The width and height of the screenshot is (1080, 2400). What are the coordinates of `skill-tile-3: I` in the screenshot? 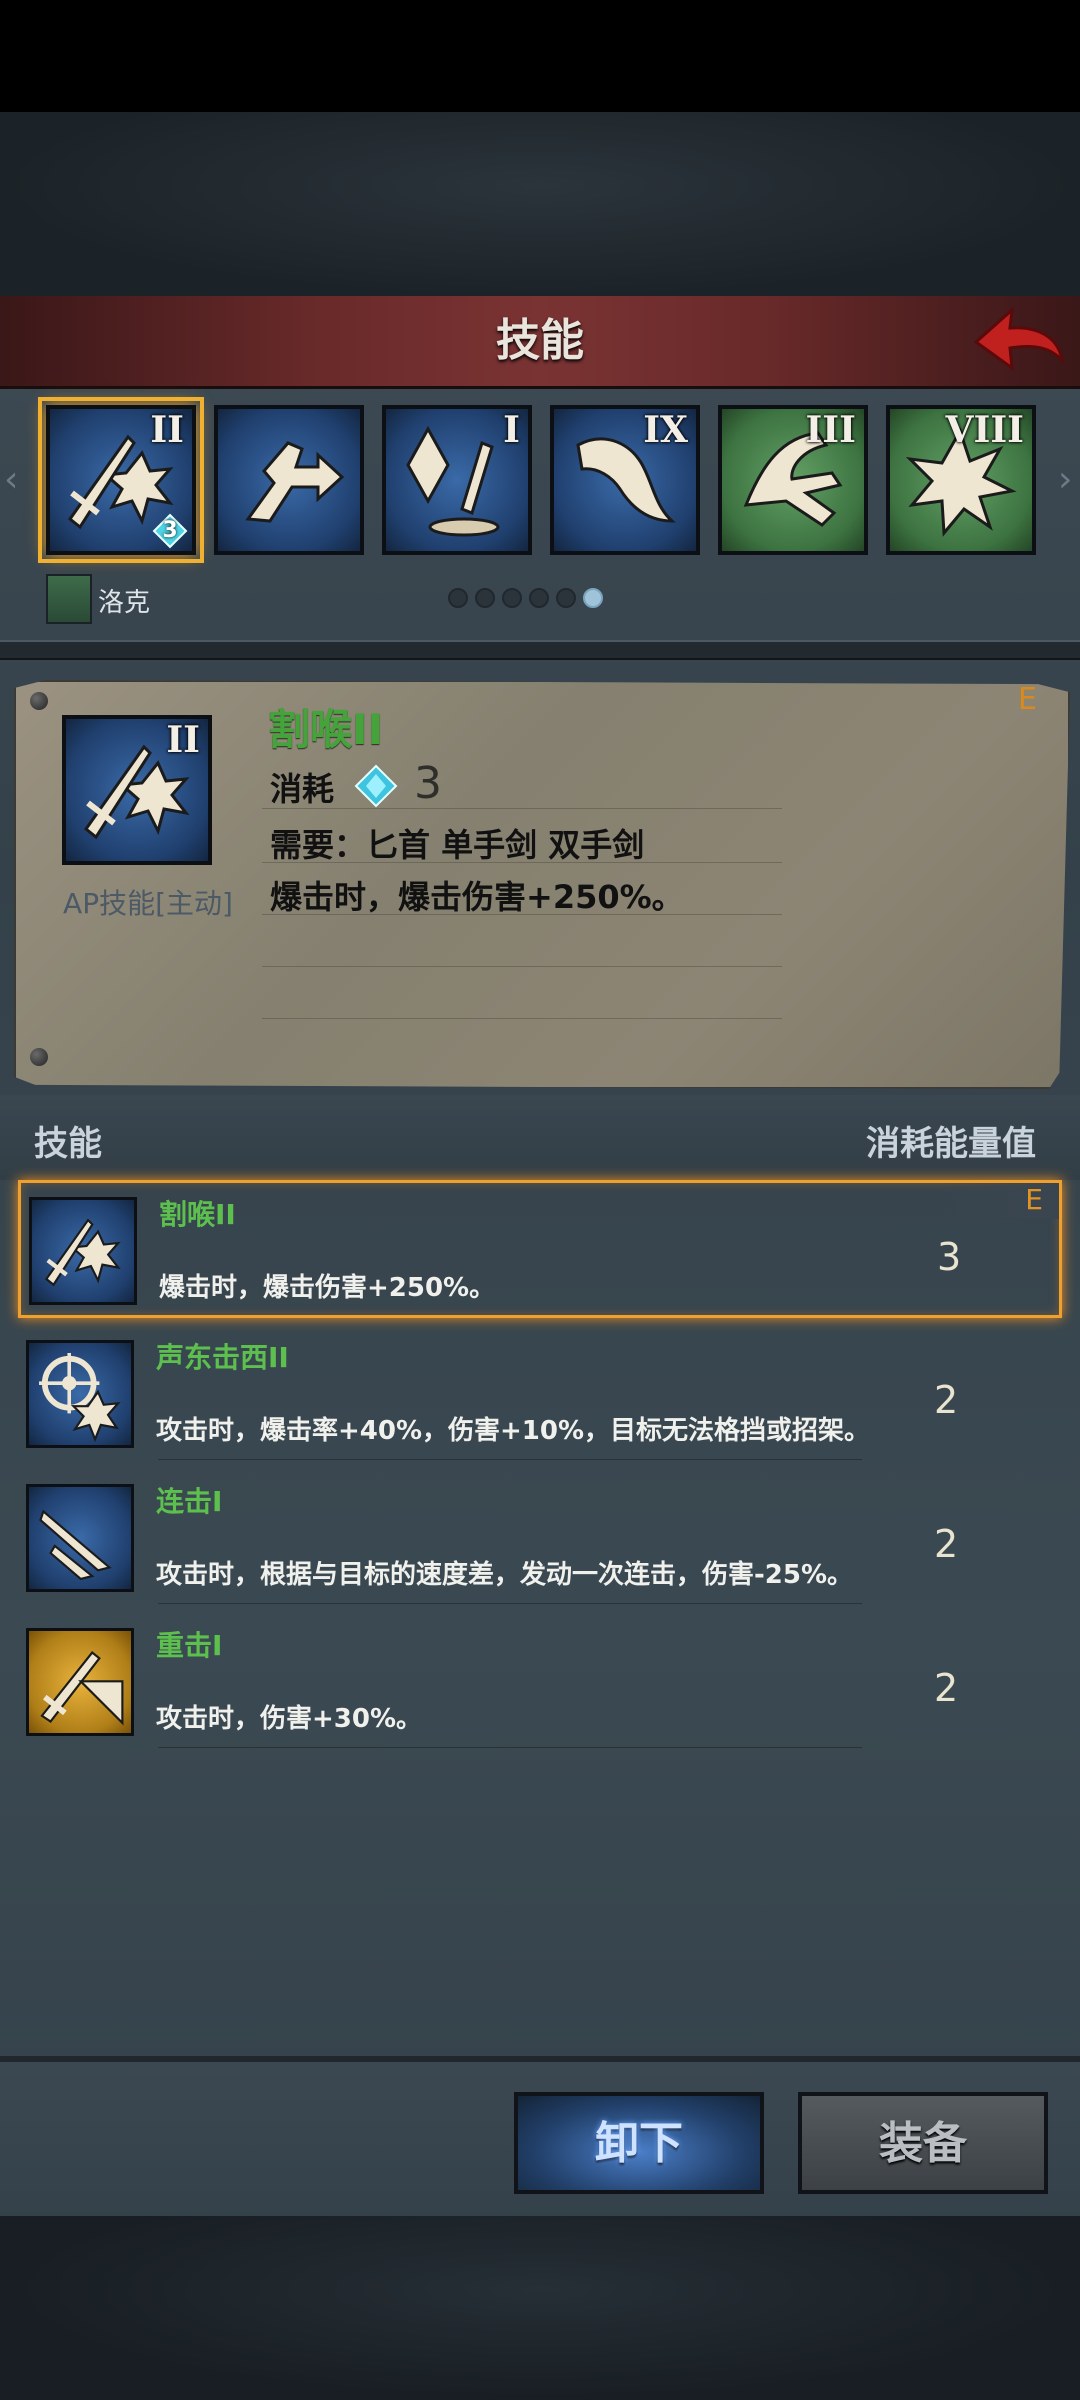 It's located at (457, 480).